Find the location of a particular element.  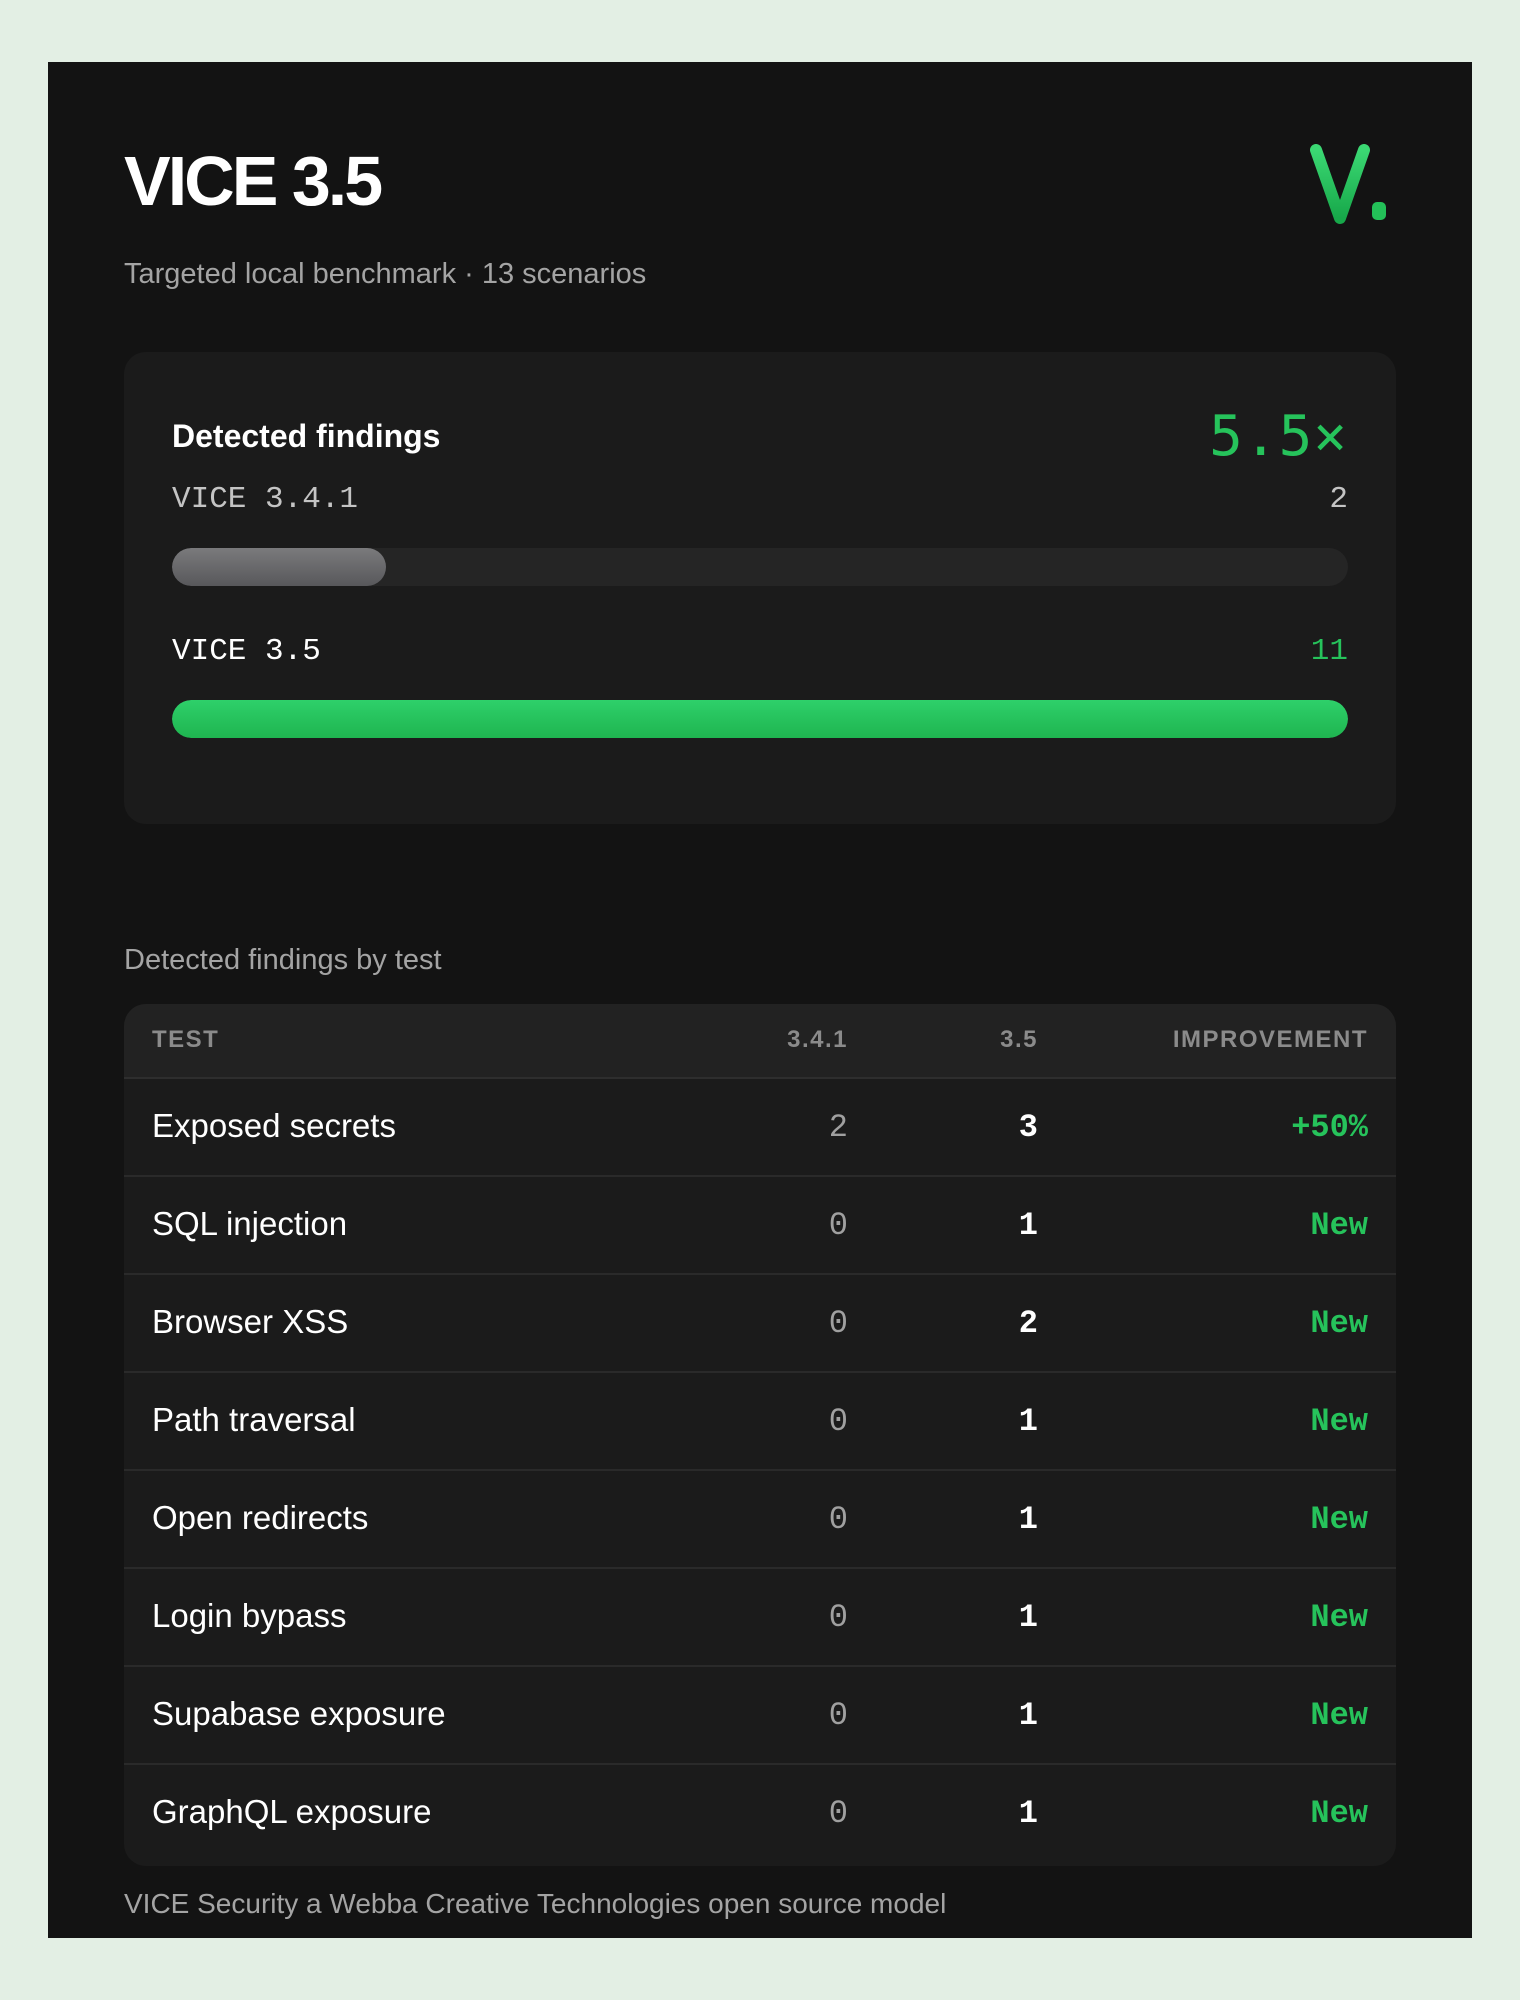

bar-track-old-version is located at coordinates (760, 567).